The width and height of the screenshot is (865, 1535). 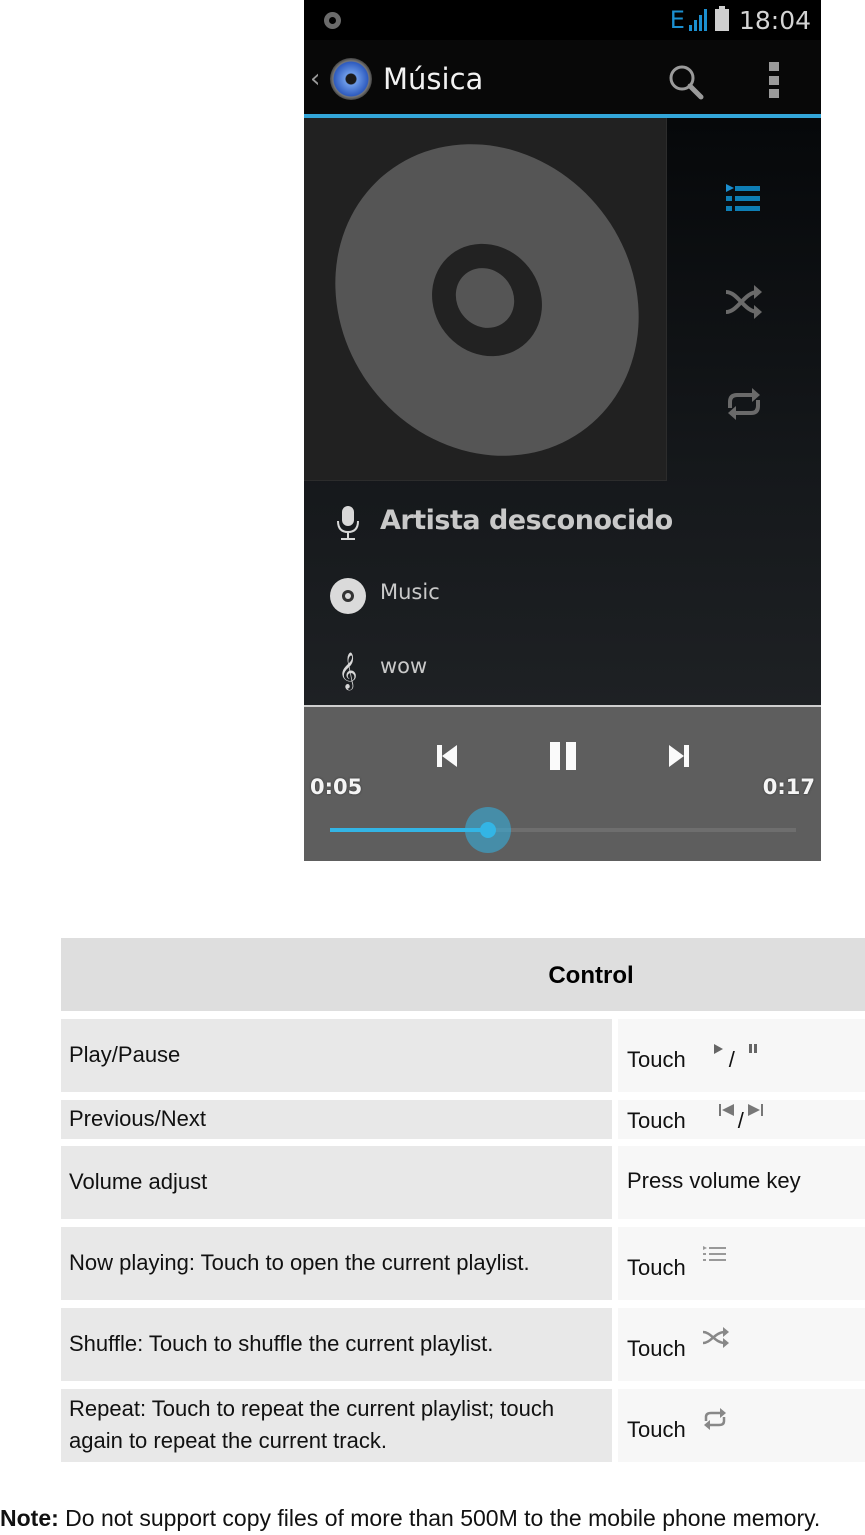 I want to click on method-wrap: Press volume key, so click(x=714, y=1181).